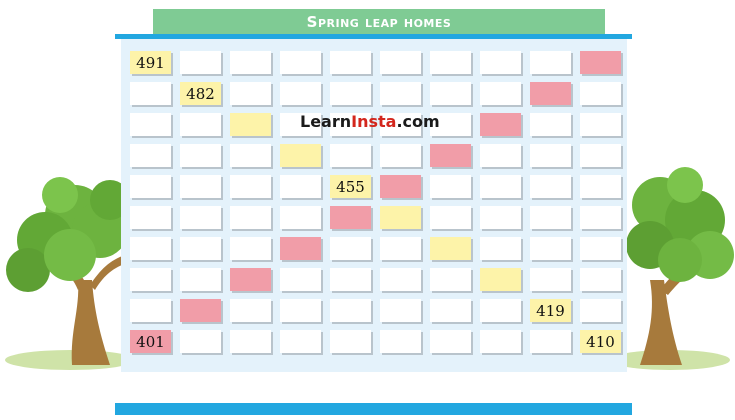  Describe the element at coordinates (550, 310) in the screenshot. I see `grid-cell: 419` at that location.